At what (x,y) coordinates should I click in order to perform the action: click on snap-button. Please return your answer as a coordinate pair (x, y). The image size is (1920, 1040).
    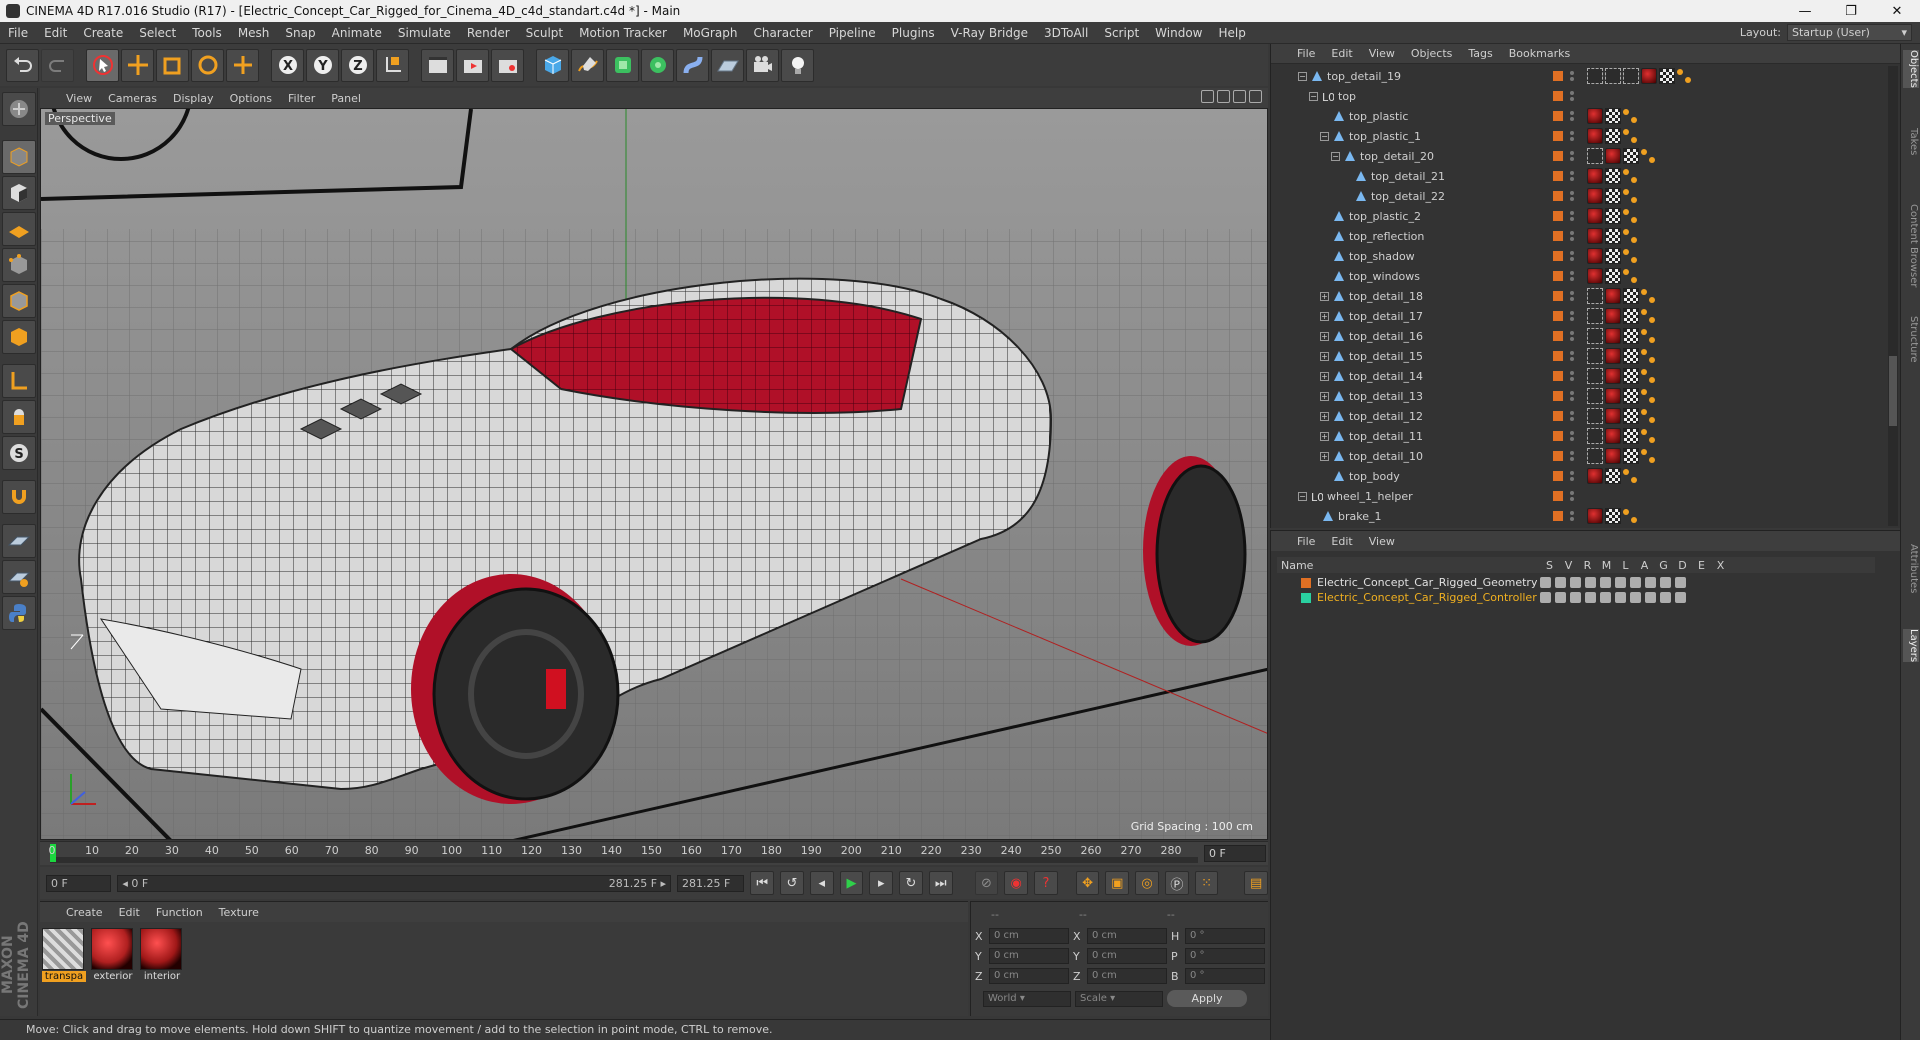
    Looking at the image, I should click on (19, 497).